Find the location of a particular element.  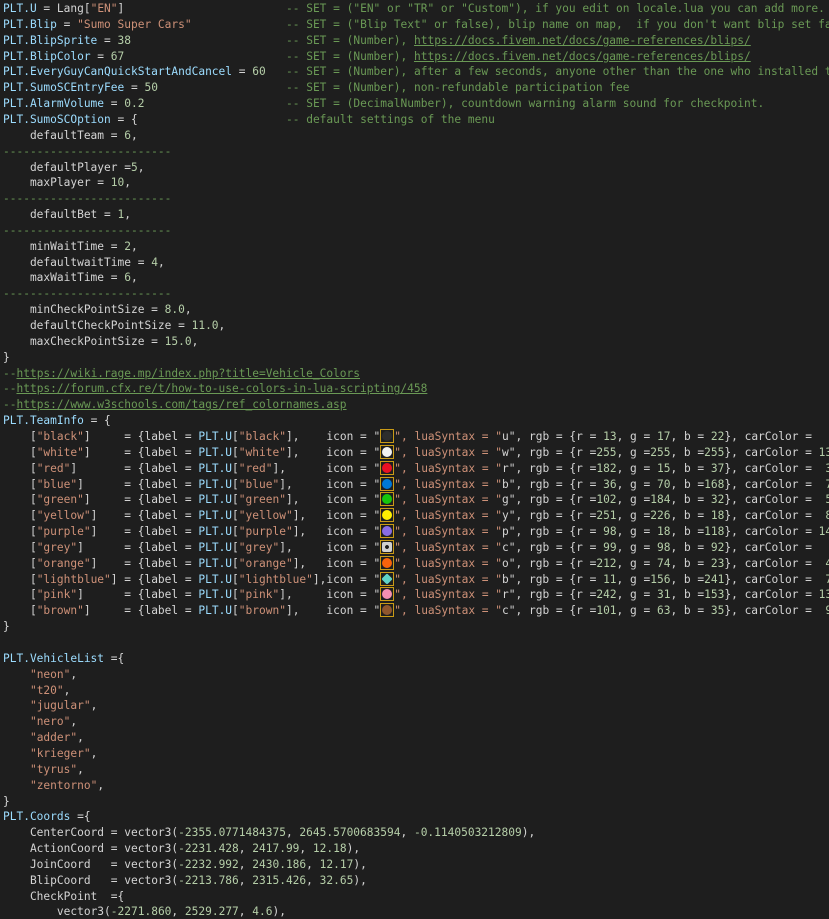

code-line: defaultTeam = 6, is located at coordinates (70, 136).